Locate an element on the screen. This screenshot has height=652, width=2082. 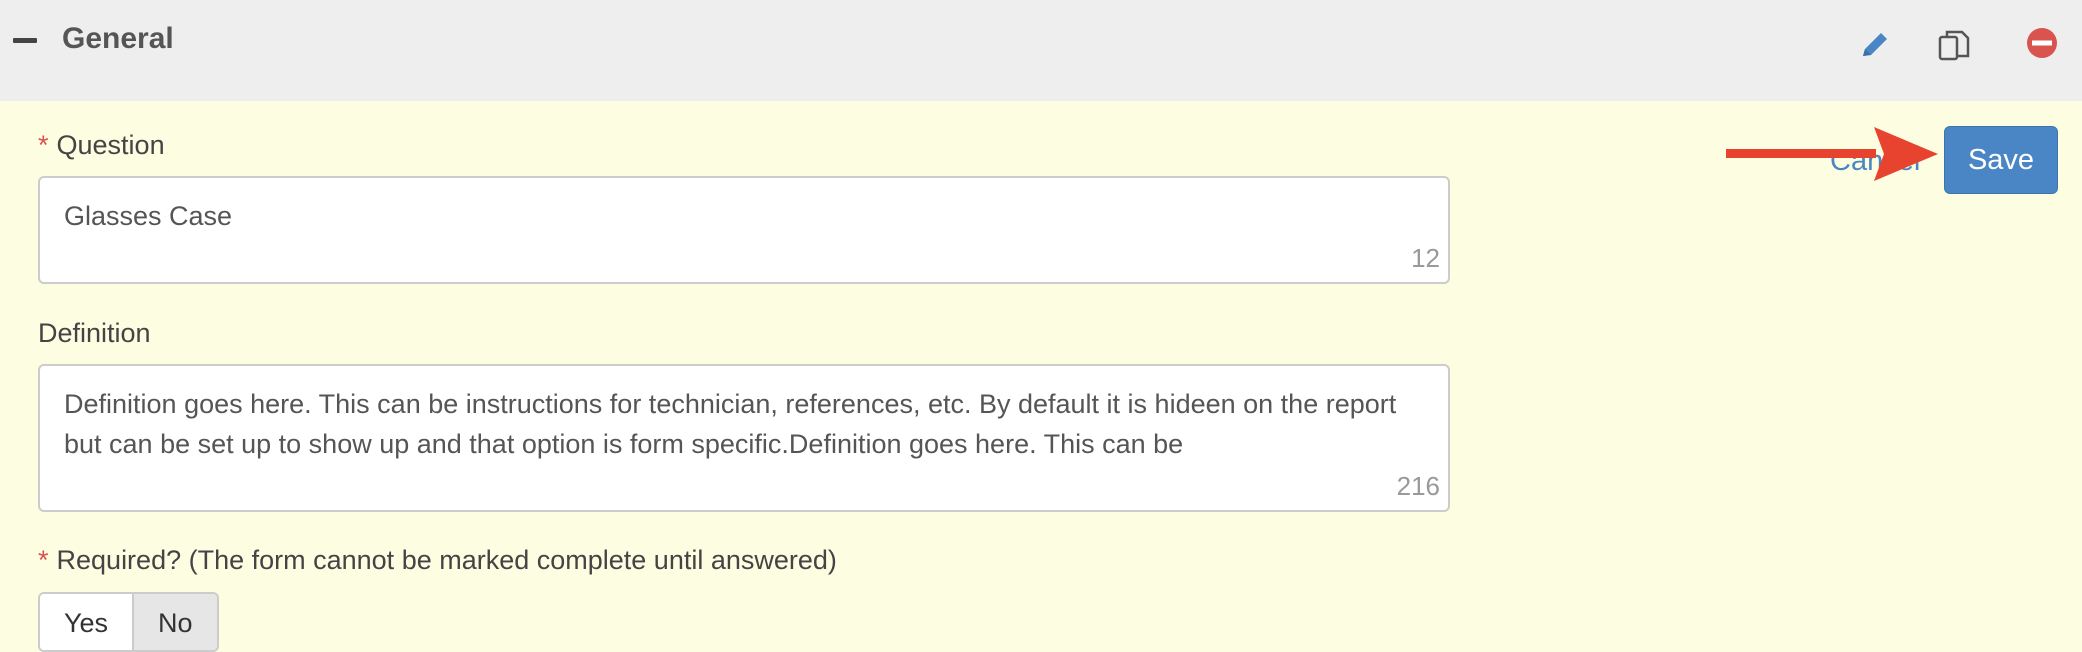
minus-icon is located at coordinates (25, 40).